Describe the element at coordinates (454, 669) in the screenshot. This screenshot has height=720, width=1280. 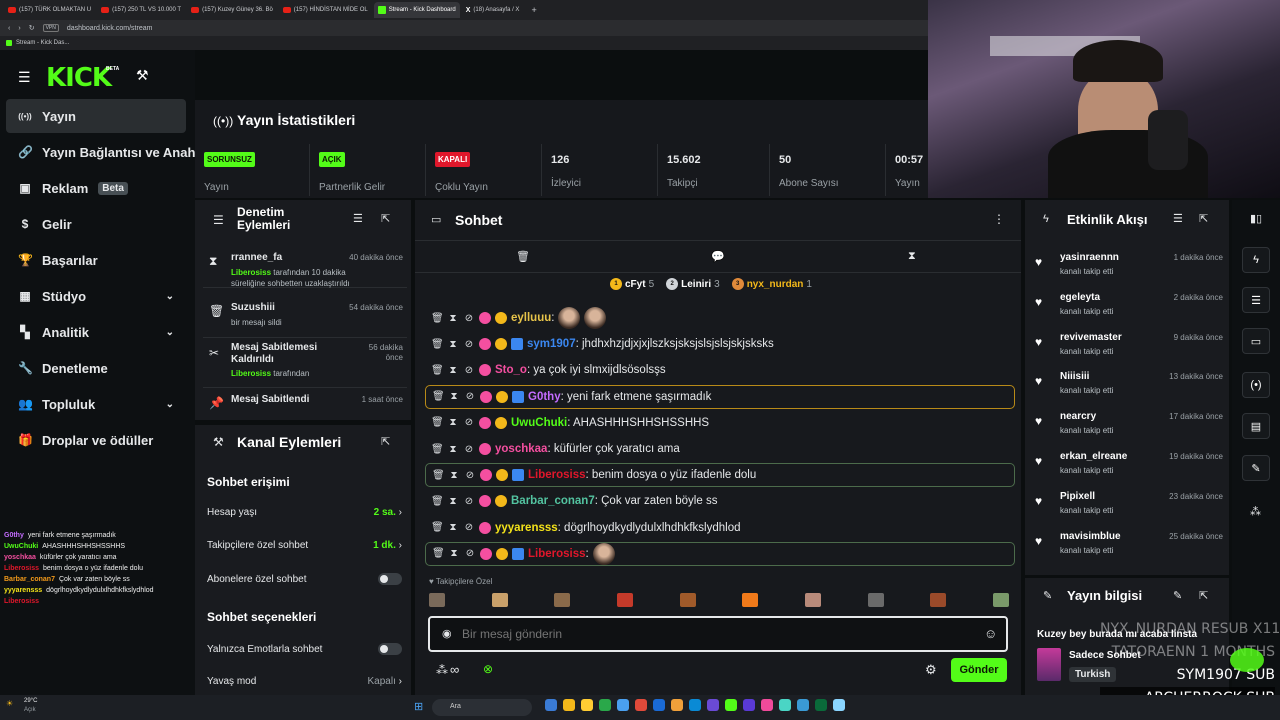
I see `infinity-icon: ∞` at that location.